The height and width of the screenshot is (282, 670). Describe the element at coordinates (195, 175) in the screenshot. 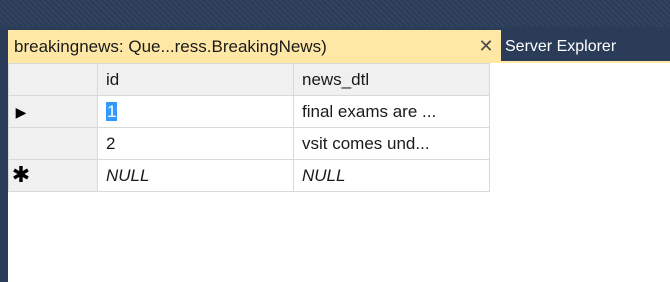

I see `cell-id: NULL` at that location.